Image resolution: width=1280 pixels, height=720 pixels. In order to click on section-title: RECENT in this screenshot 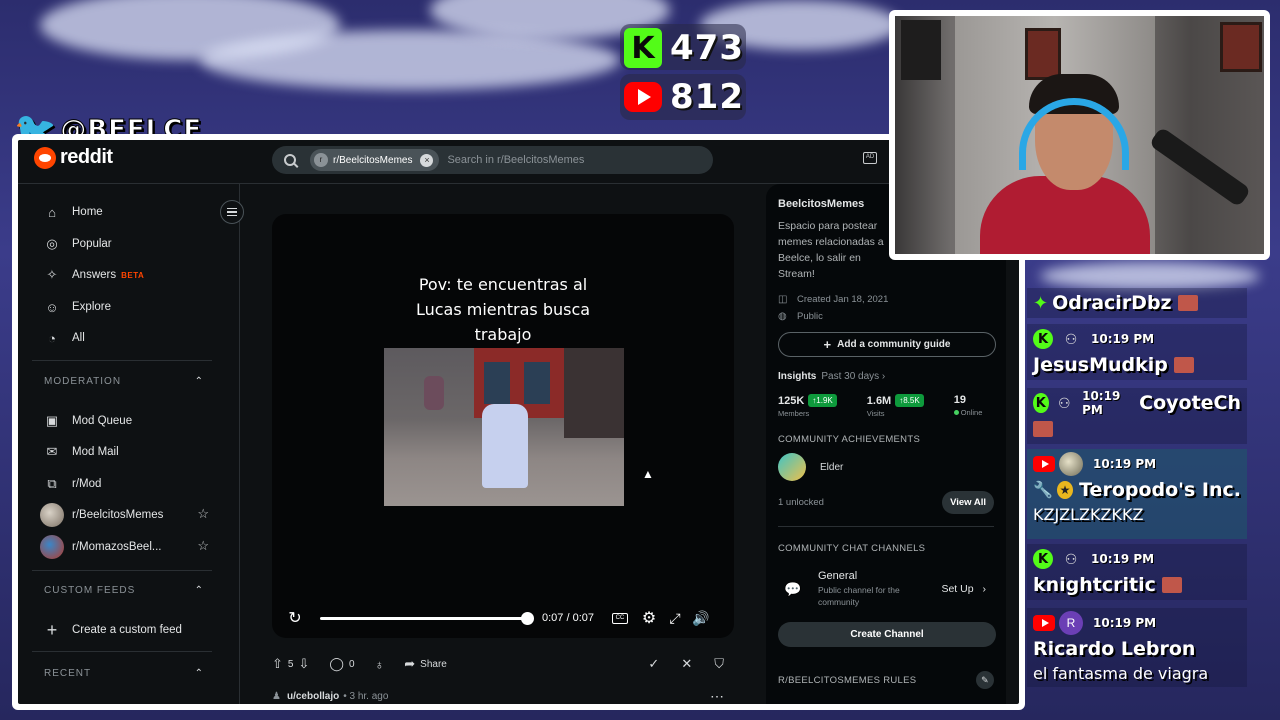, I will do `click(68, 673)`.